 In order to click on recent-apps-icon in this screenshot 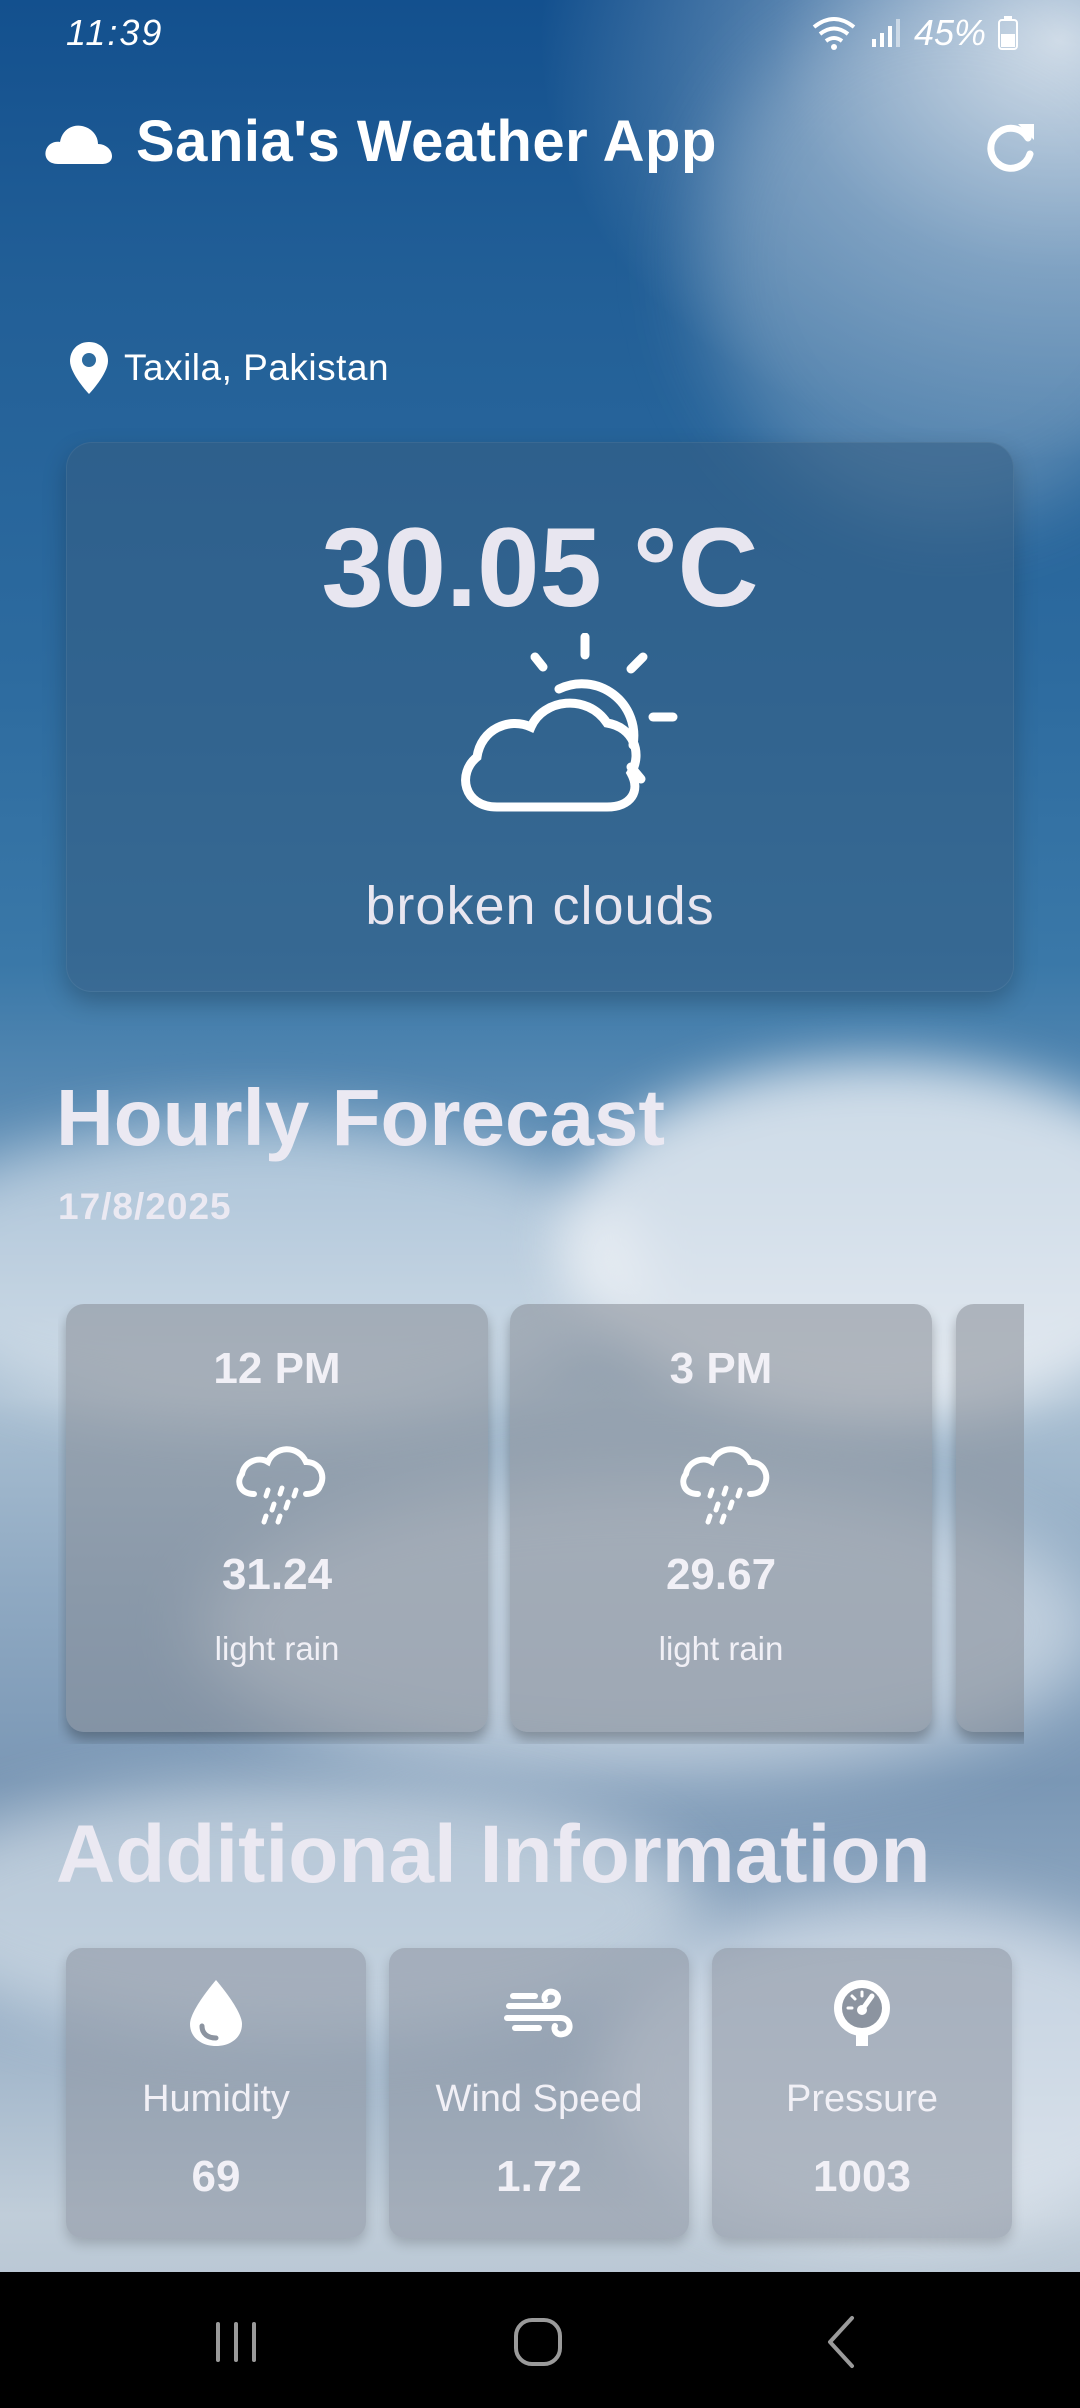, I will do `click(236, 2341)`.